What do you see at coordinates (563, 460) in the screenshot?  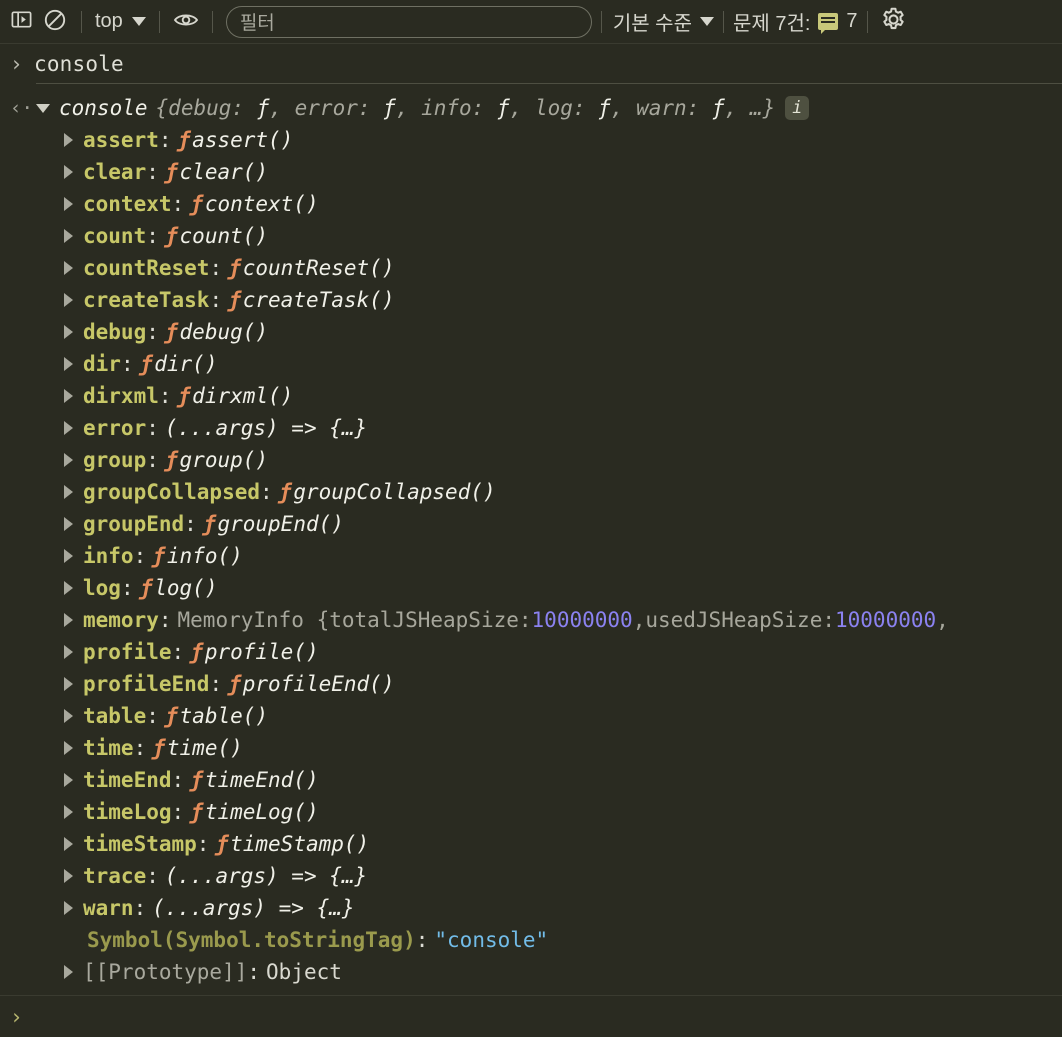 I see `object-property-row: group: ƒ group()` at bounding box center [563, 460].